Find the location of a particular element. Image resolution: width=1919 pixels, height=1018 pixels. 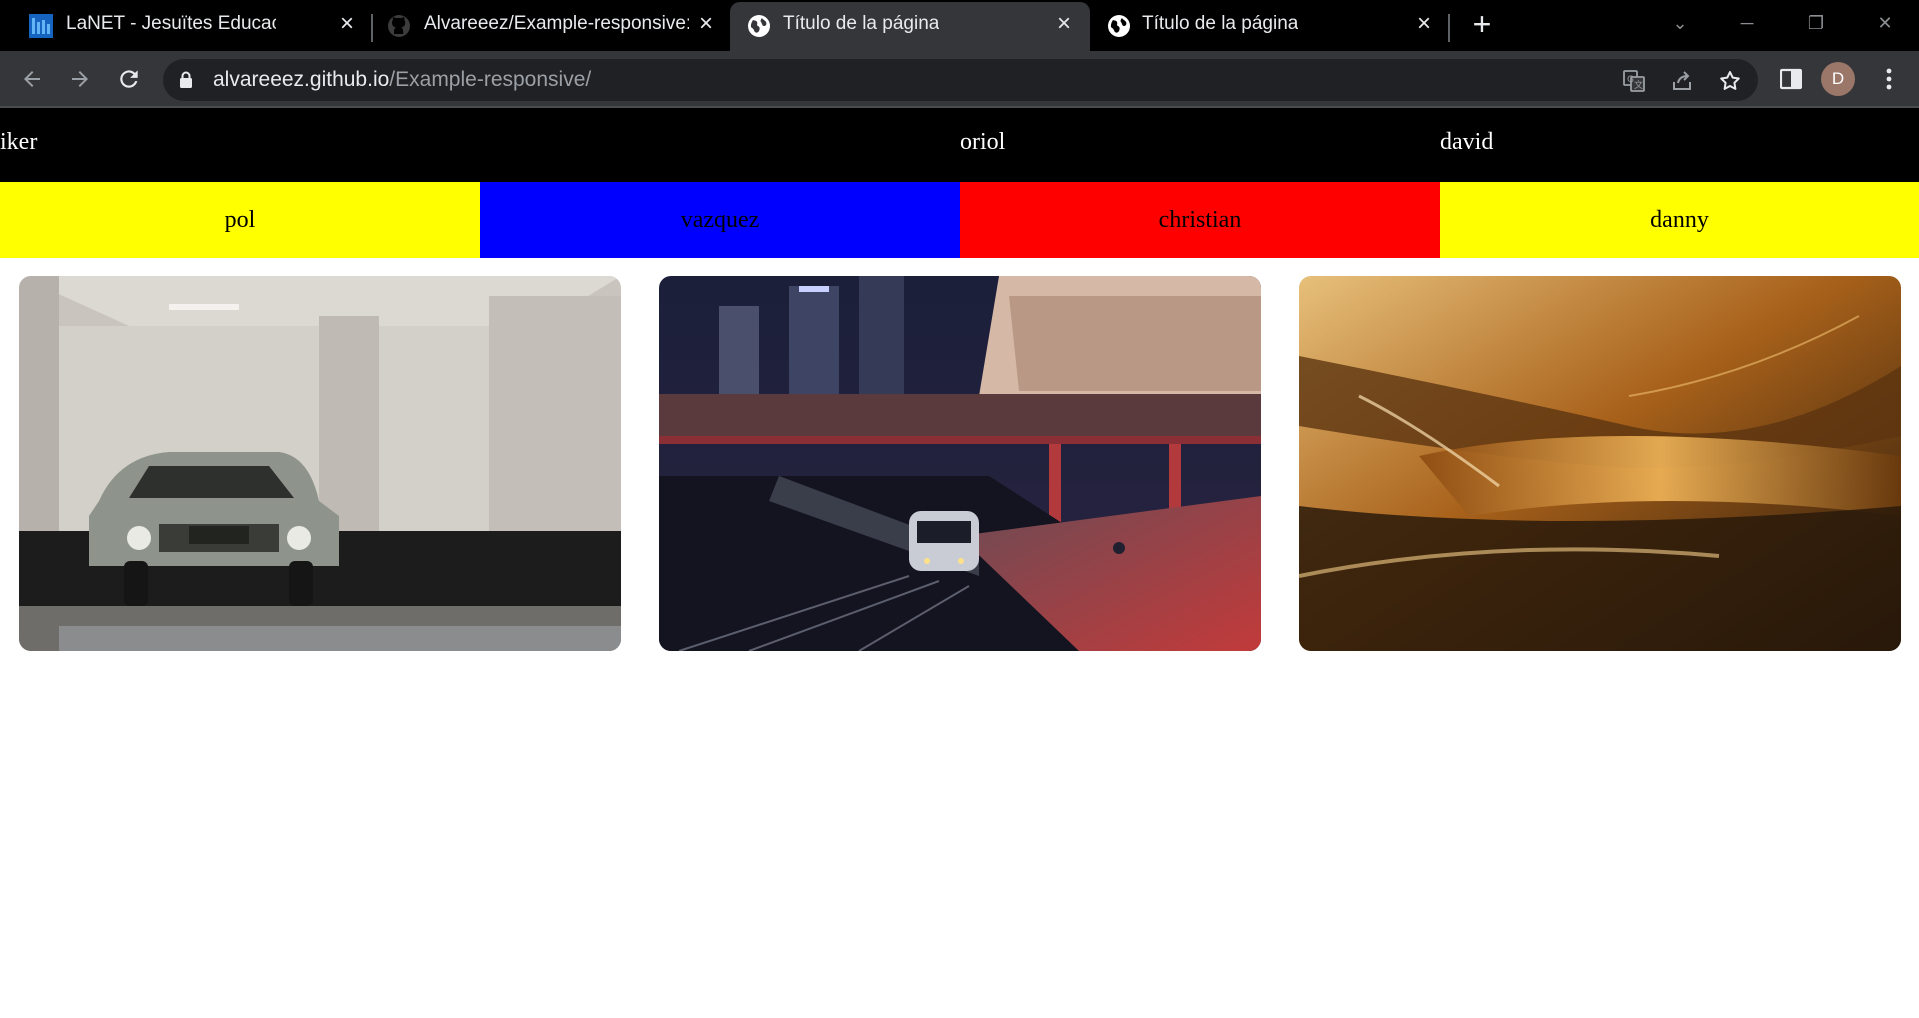

tab-github: Alvareeez/Example-responsive: Ej × is located at coordinates (552, 25).